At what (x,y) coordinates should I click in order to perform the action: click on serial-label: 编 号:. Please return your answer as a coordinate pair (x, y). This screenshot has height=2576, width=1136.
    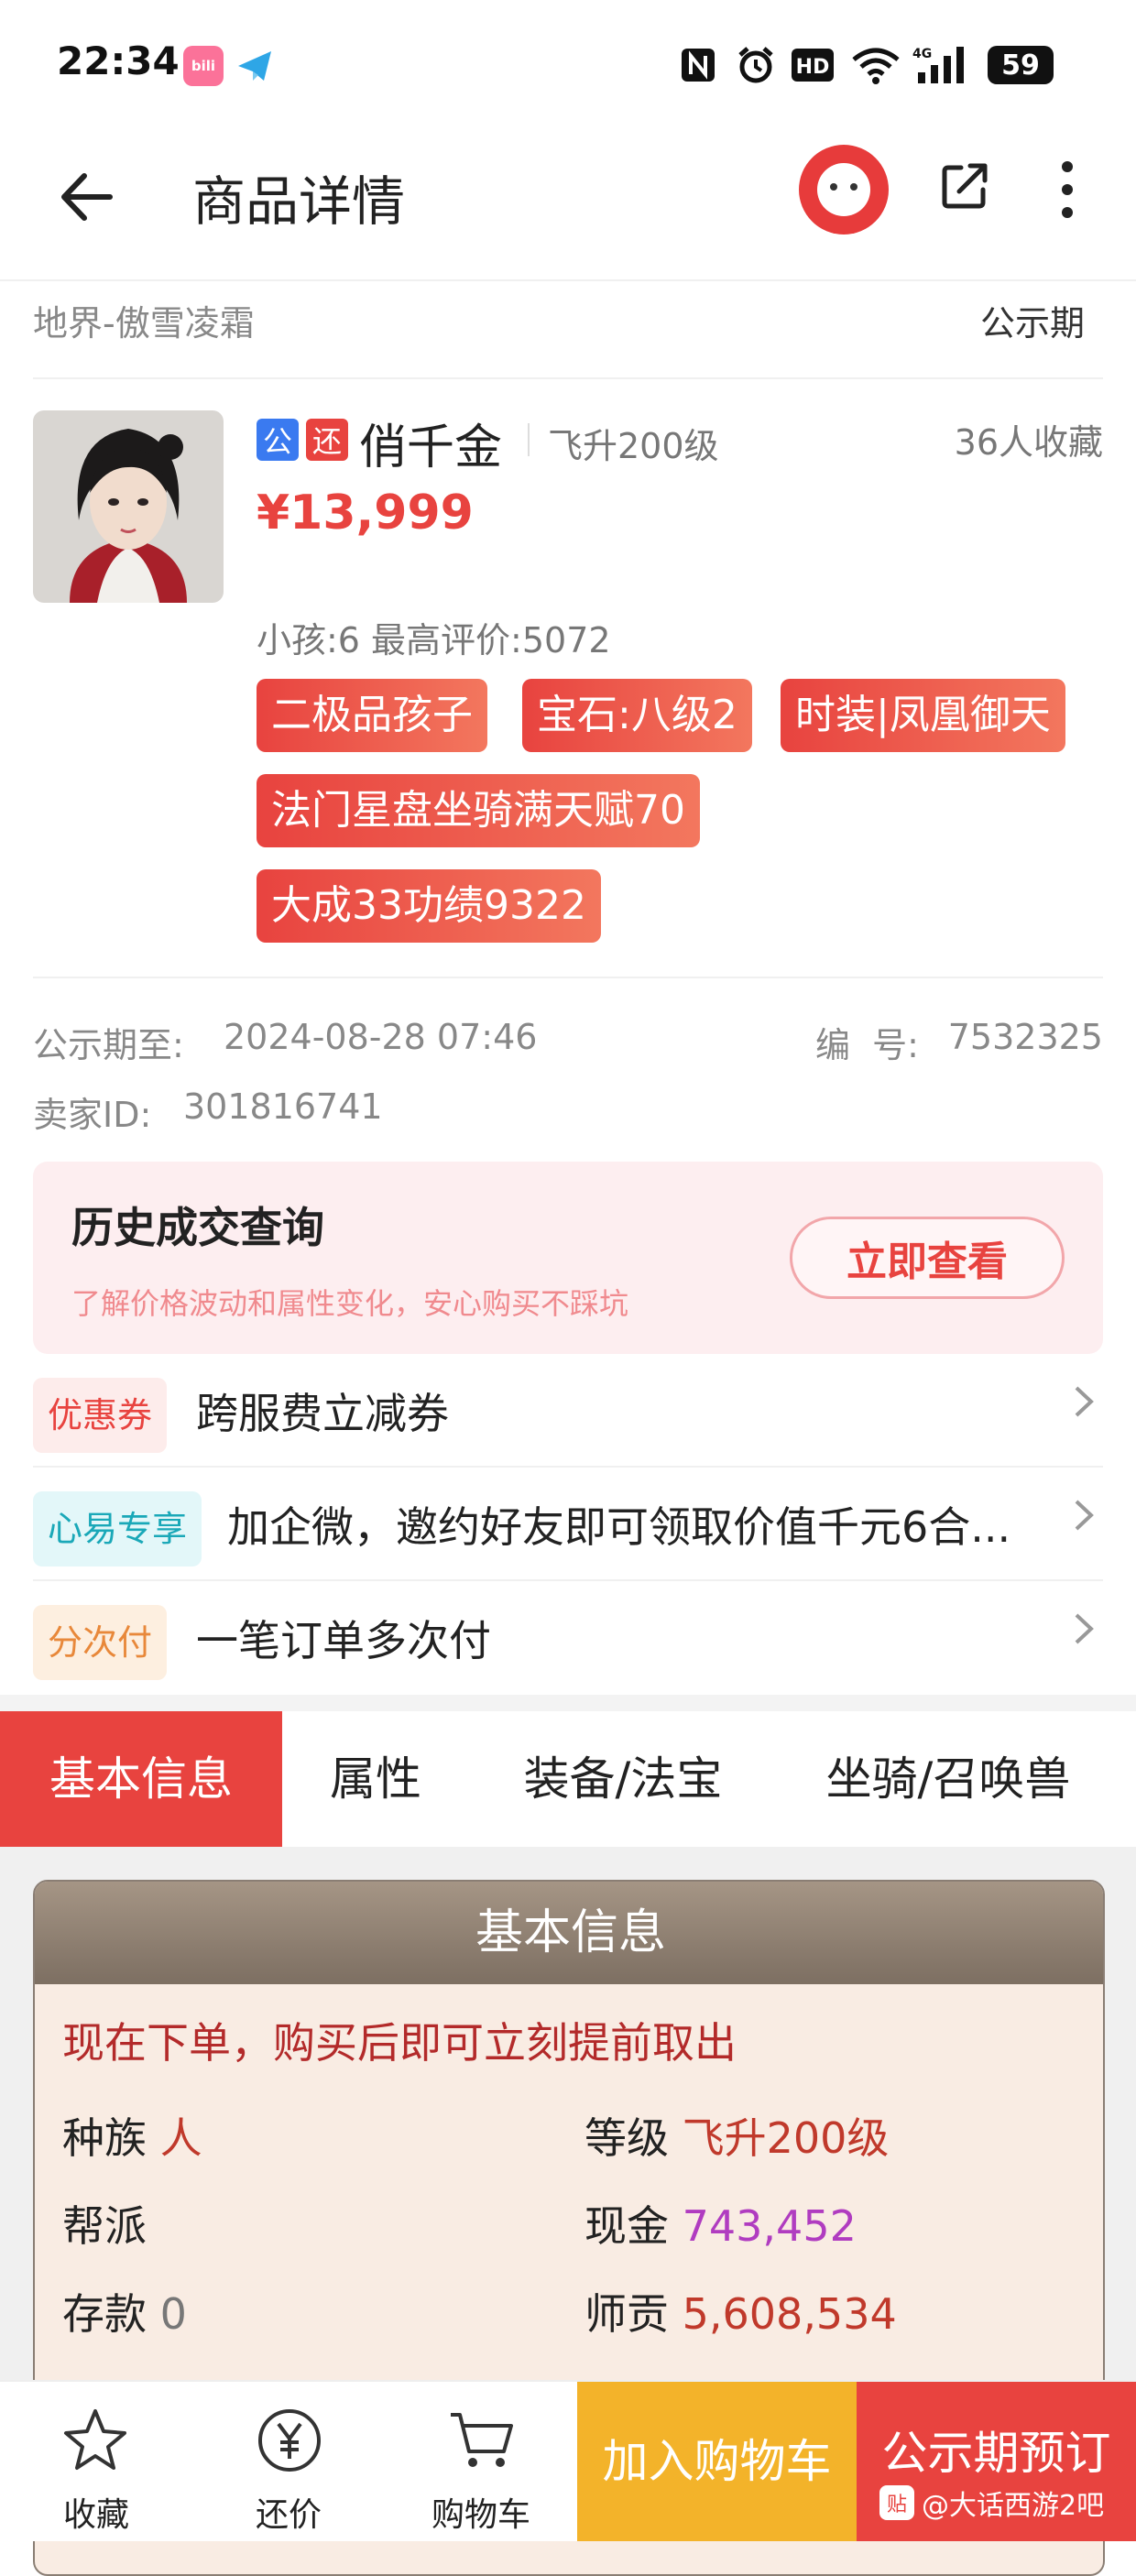
    Looking at the image, I should click on (867, 1045).